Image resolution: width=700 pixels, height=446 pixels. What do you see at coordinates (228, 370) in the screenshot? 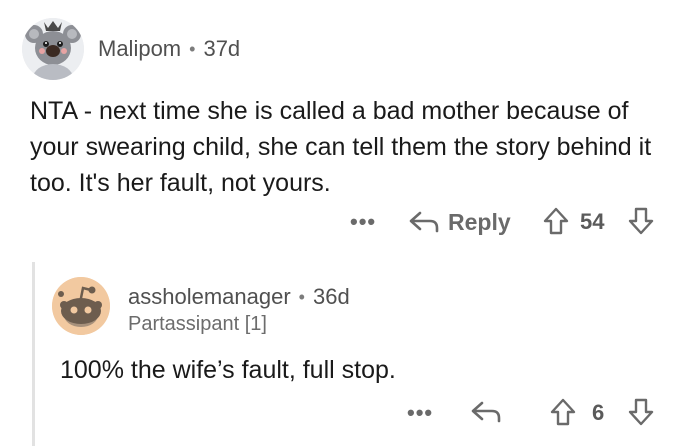
I see `reply-body: 100% the wife’s fault, full stop.` at bounding box center [228, 370].